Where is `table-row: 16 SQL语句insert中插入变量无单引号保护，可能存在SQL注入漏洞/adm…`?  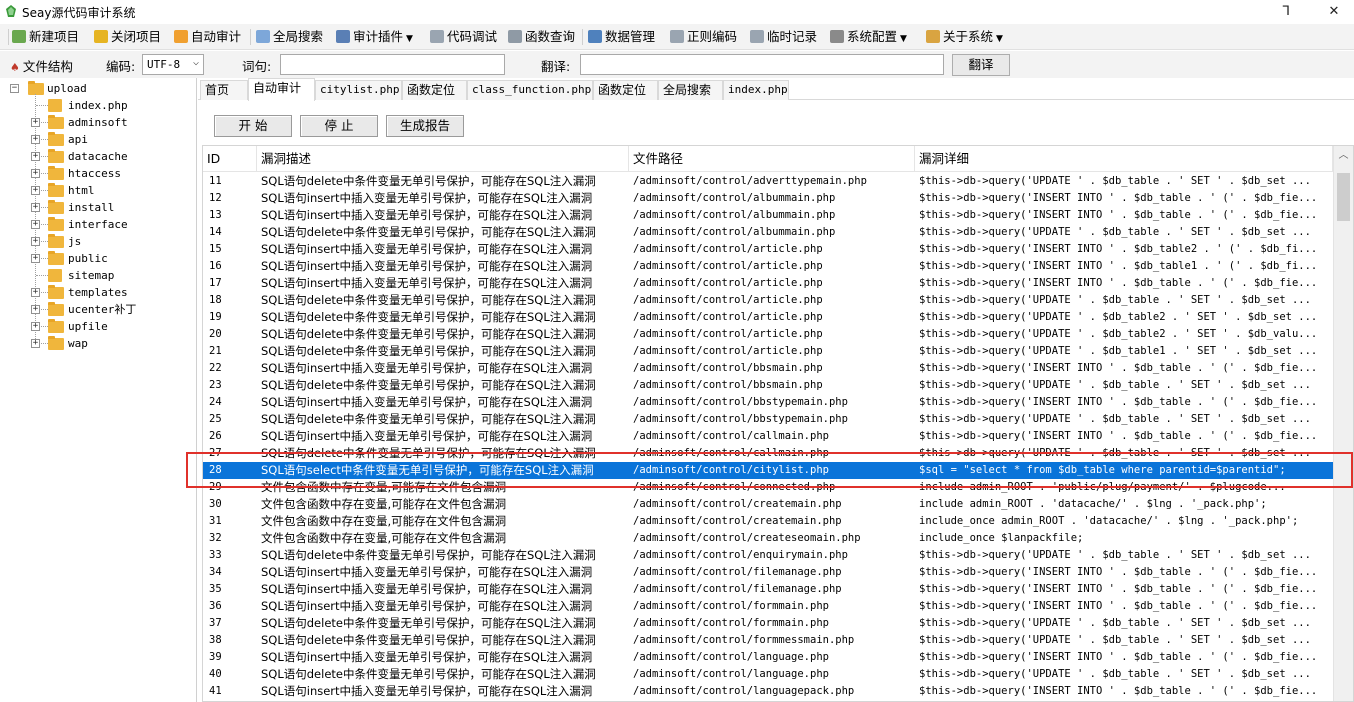
table-row: 16 SQL语句insert中插入变量无单引号保护，可能存在SQL注入漏洞/adm… is located at coordinates (768, 266).